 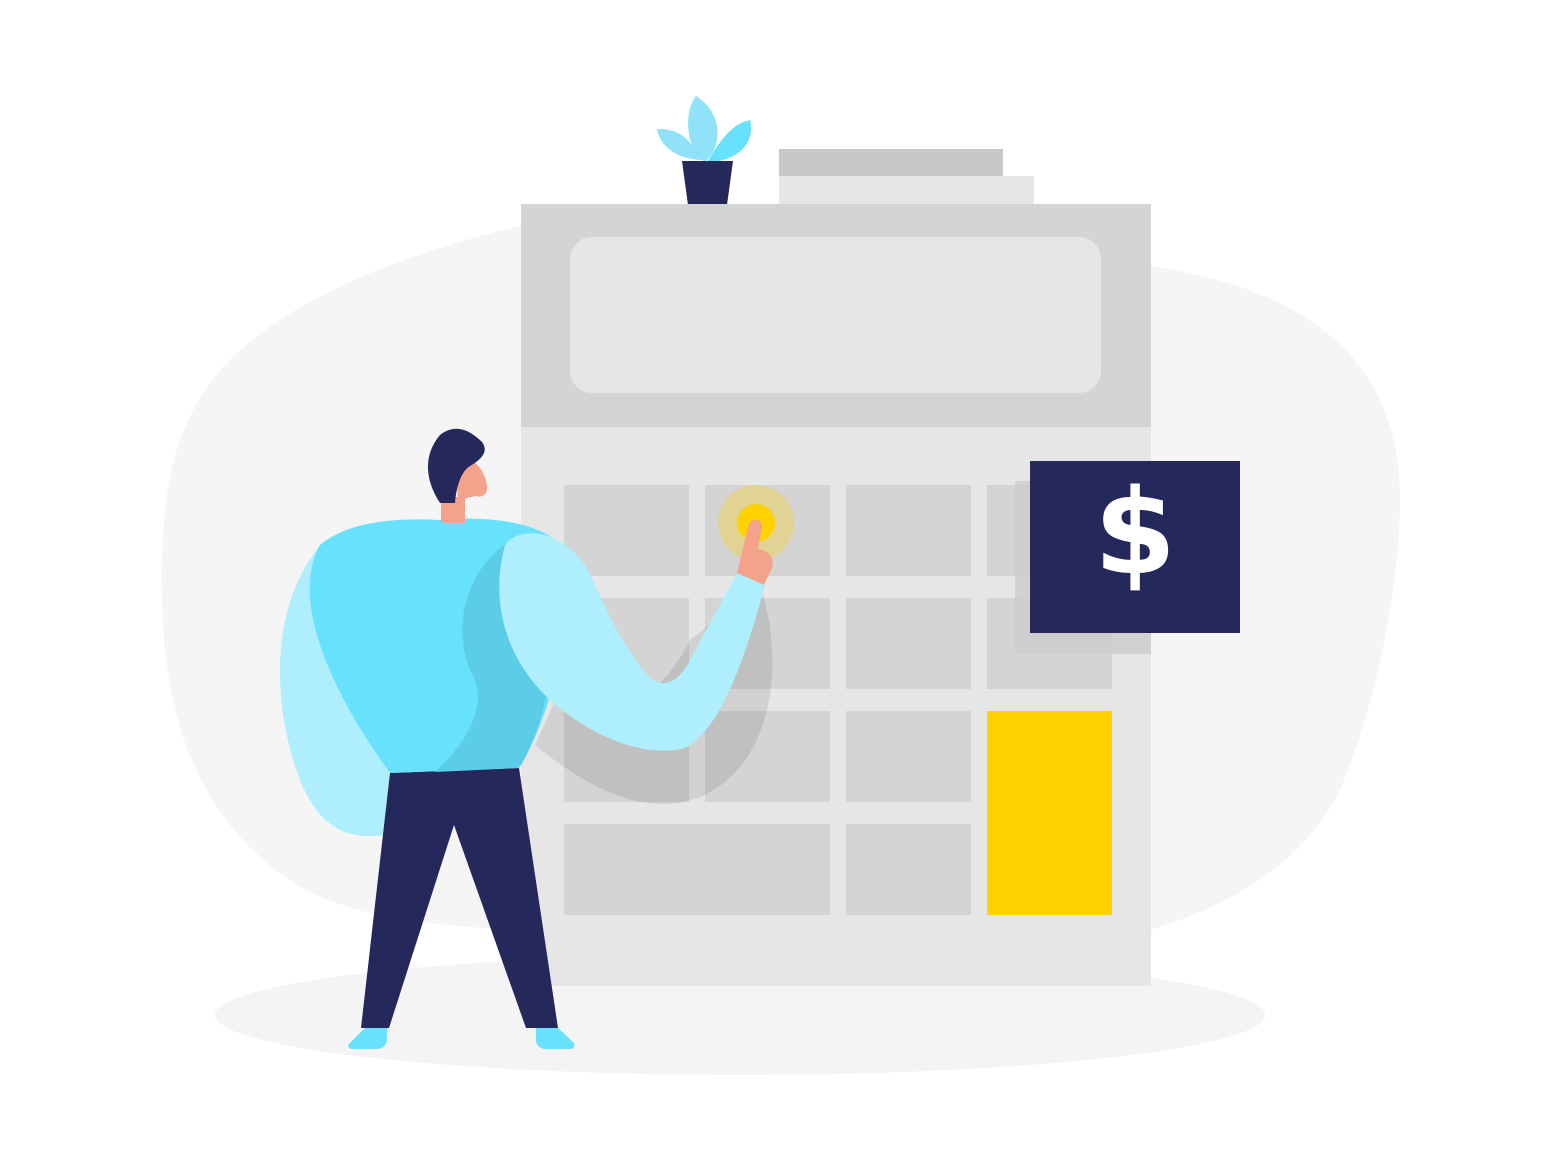 I want to click on price-tag: $, so click(x=1127, y=557).